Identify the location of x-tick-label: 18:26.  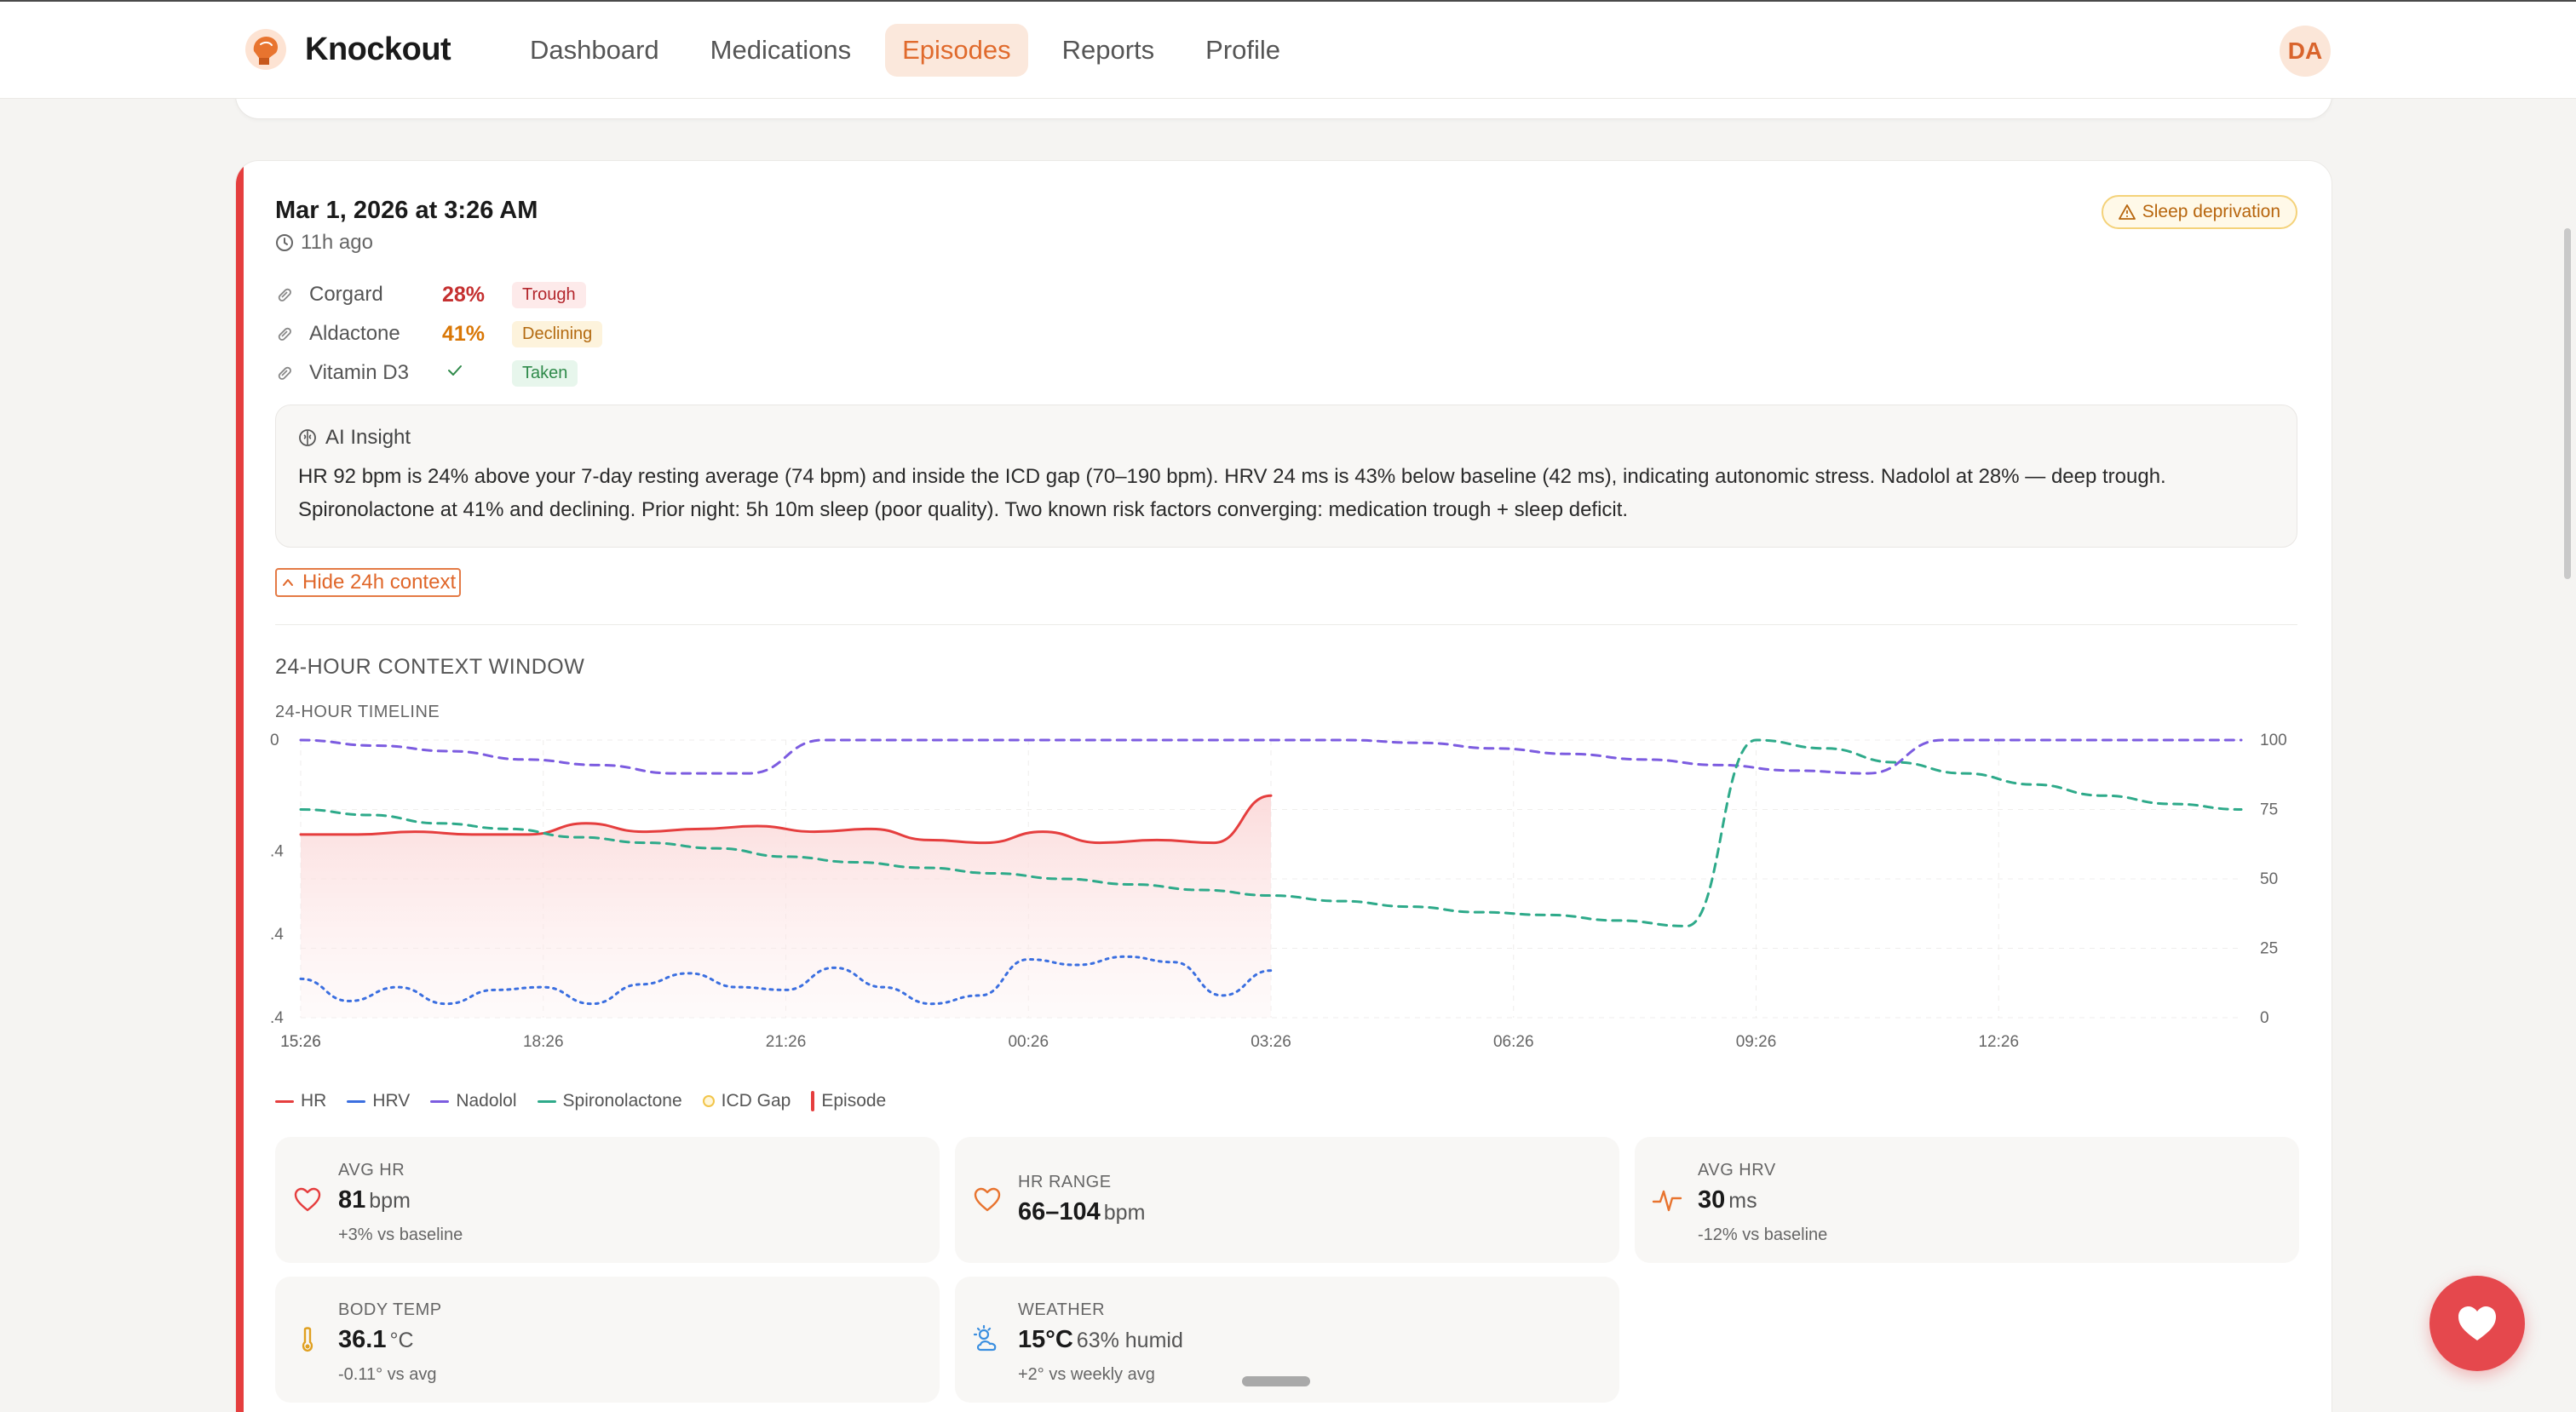
(544, 1042).